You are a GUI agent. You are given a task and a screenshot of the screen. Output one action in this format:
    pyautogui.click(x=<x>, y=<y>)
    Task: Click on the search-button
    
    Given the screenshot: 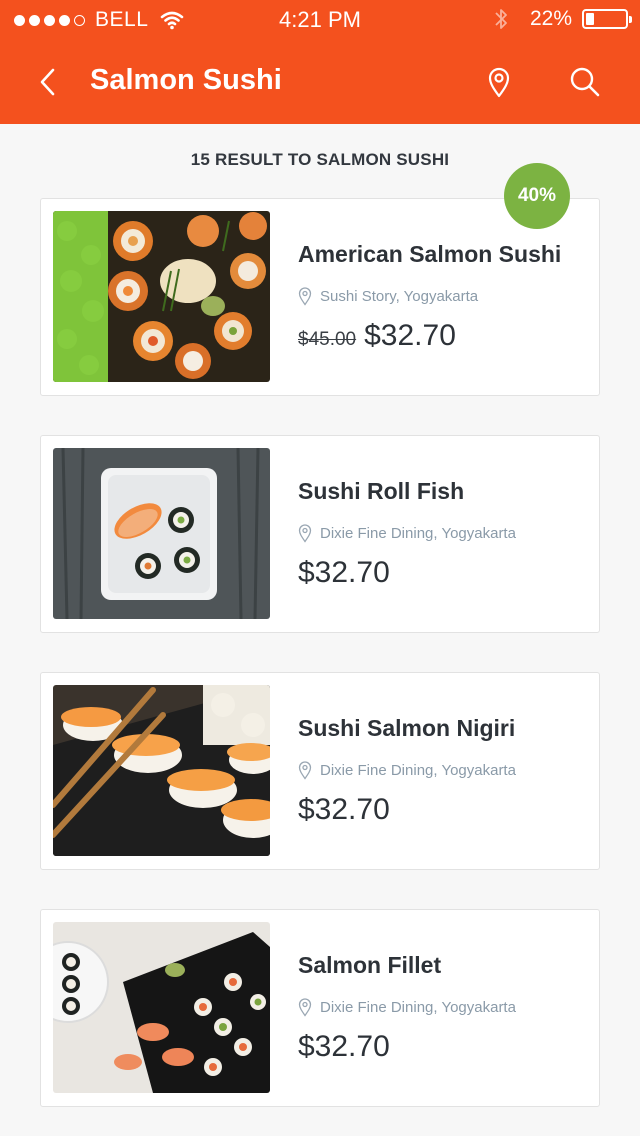 What is the action you would take?
    pyautogui.click(x=585, y=82)
    